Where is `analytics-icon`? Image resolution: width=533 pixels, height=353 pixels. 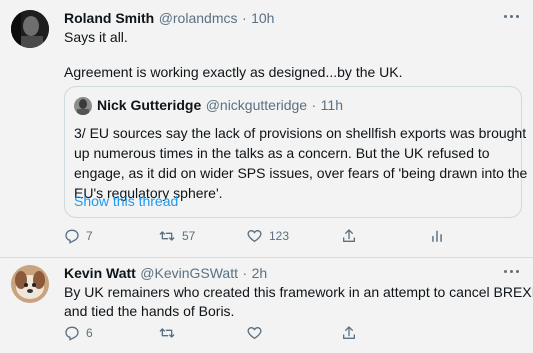 analytics-icon is located at coordinates (437, 236).